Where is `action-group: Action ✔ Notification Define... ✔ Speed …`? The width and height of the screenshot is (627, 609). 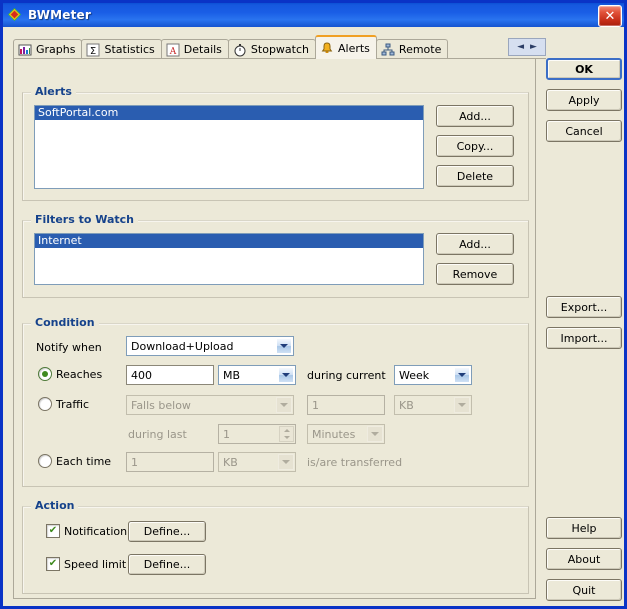 action-group: Action ✔ Notification Define... ✔ Speed … is located at coordinates (275, 546).